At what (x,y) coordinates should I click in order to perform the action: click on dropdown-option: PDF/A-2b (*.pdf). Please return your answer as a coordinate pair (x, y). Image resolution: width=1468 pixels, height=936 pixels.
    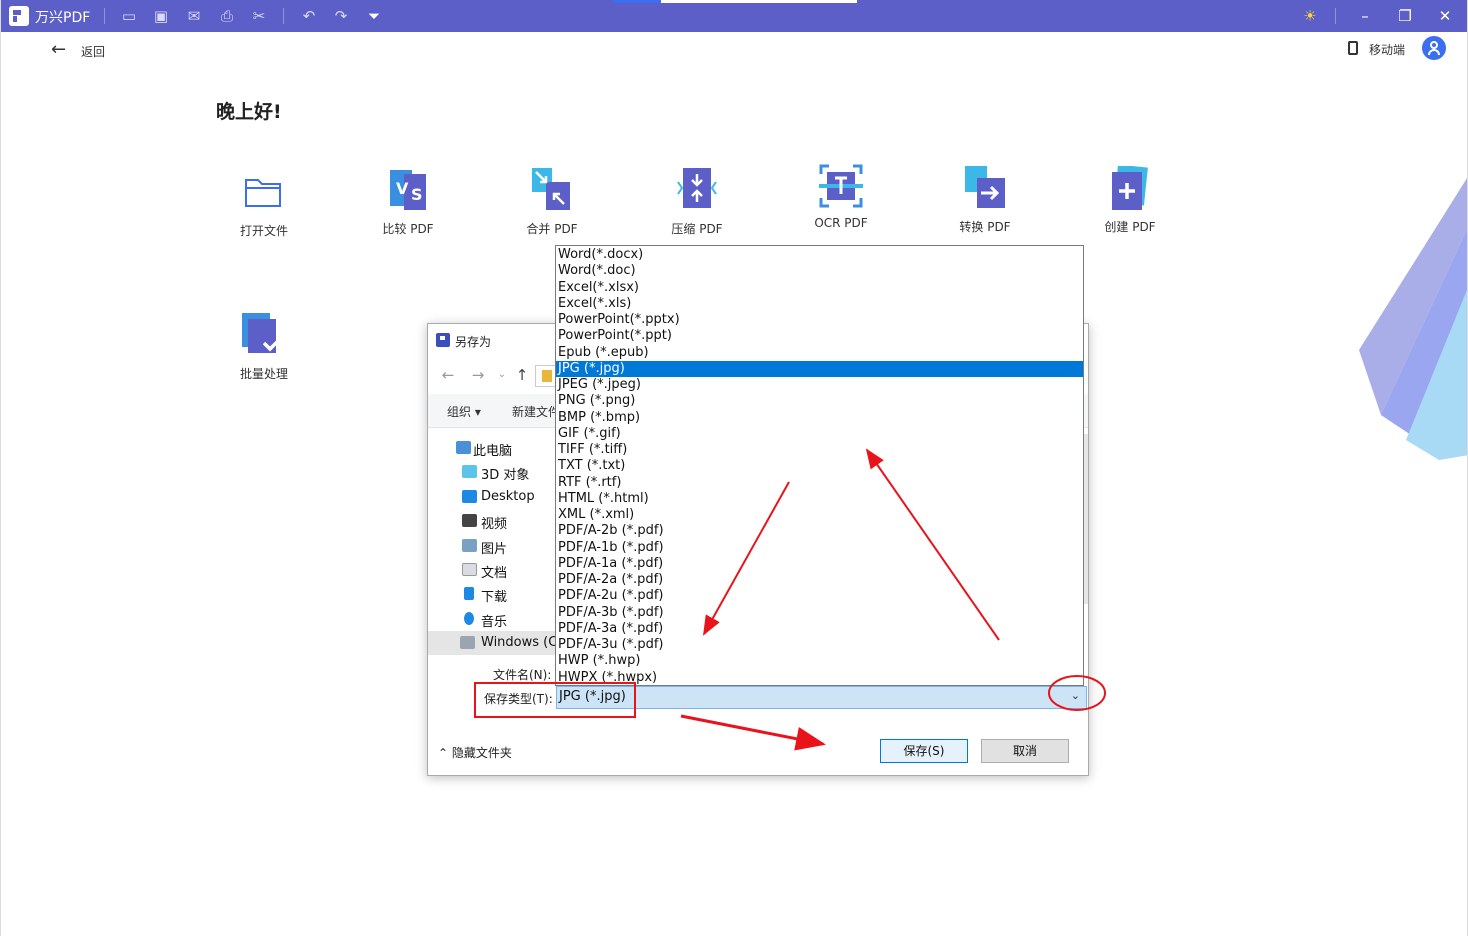
    Looking at the image, I should click on (819, 531).